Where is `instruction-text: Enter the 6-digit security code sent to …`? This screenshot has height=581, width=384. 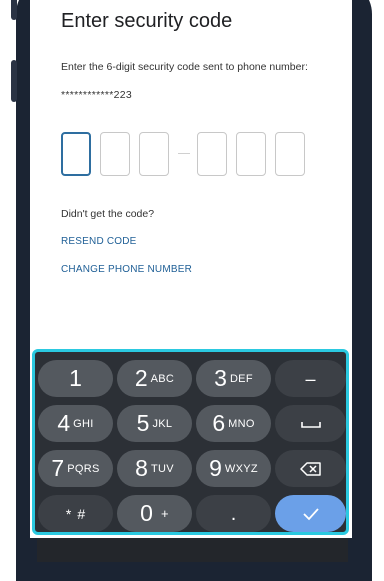 instruction-text: Enter the 6-digit security code sent to … is located at coordinates (184, 67).